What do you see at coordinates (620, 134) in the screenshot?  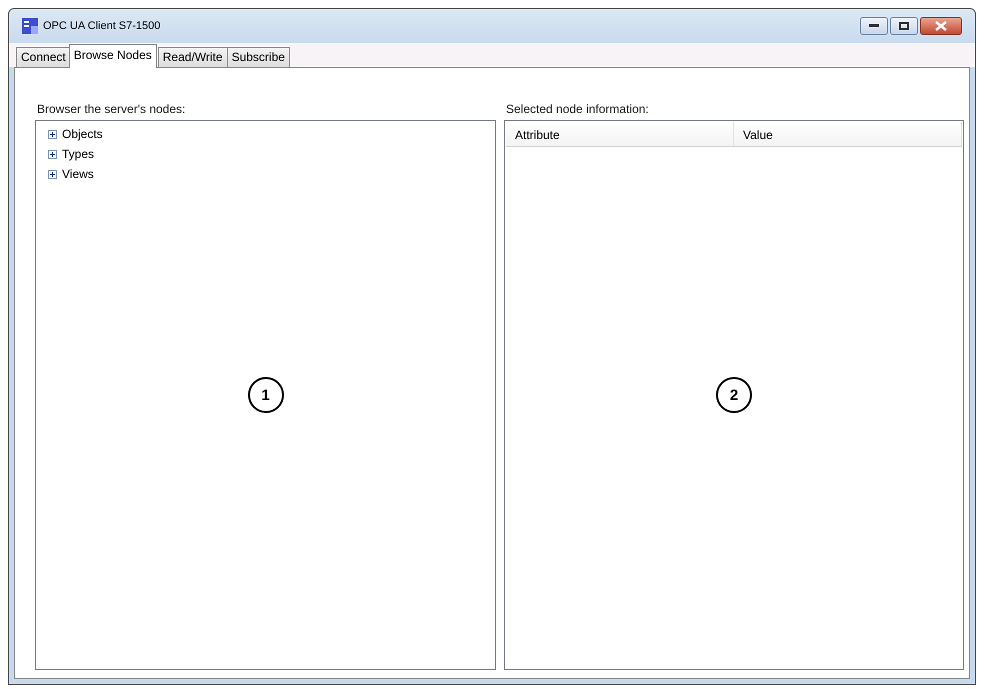 I see `column-header: Attribute` at bounding box center [620, 134].